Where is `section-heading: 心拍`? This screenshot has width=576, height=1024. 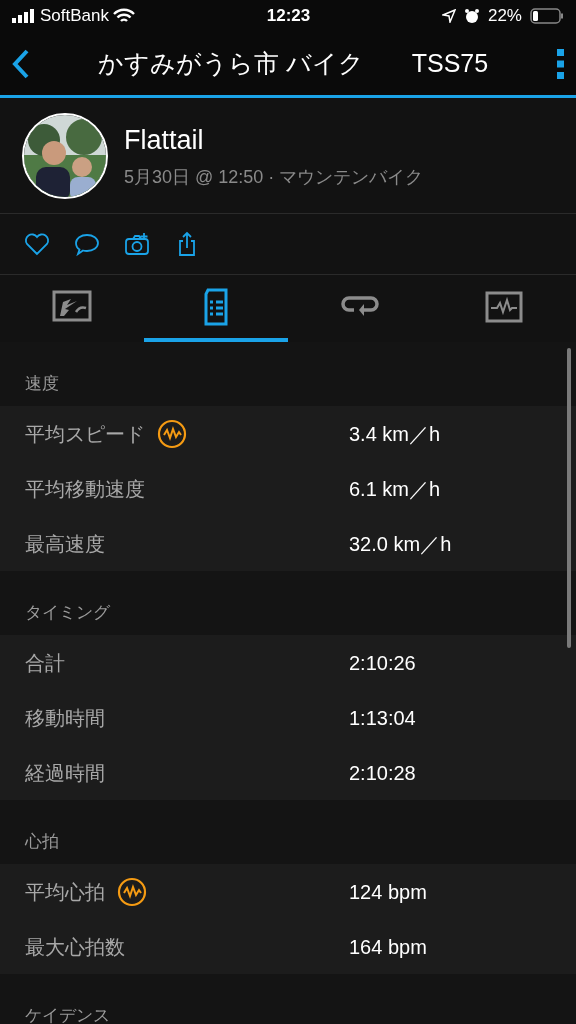 section-heading: 心拍 is located at coordinates (42, 841).